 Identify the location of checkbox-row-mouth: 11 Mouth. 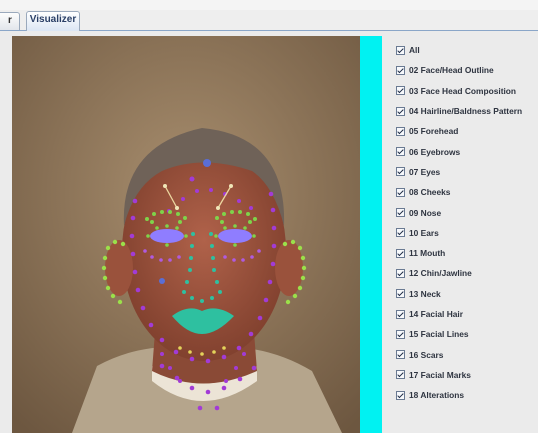
(466, 253).